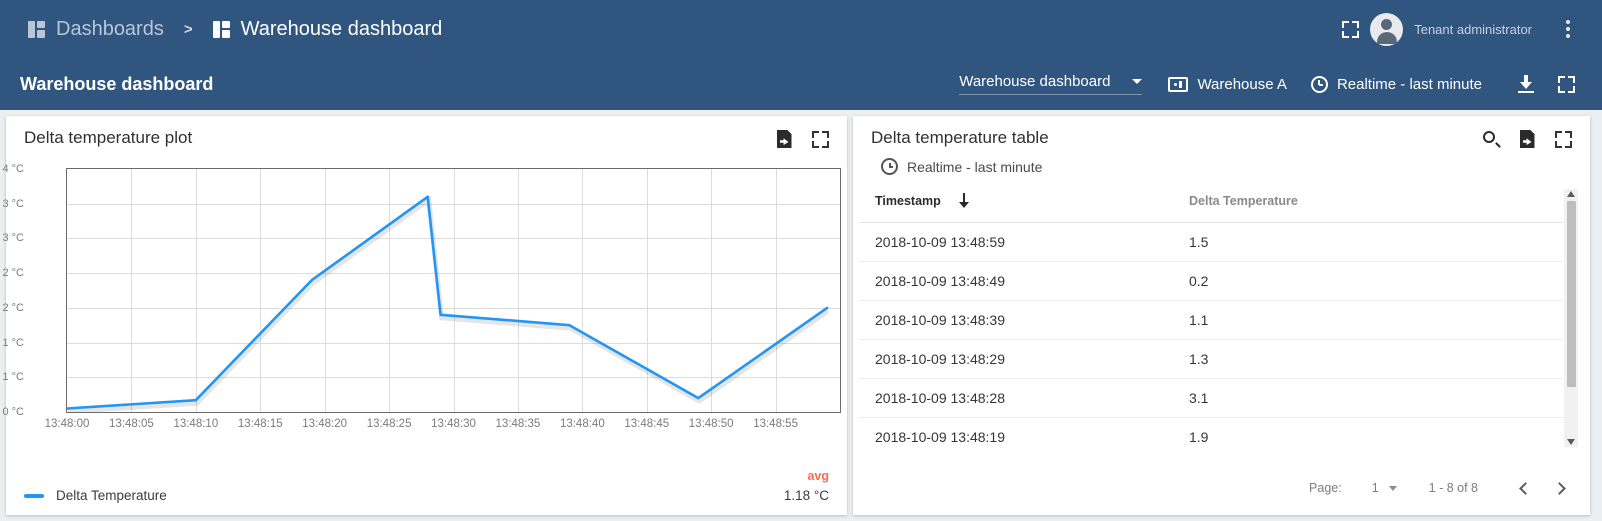 The width and height of the screenshot is (1602, 521). I want to click on breadcrumb-current-label: Warehouse dashboard, so click(341, 28).